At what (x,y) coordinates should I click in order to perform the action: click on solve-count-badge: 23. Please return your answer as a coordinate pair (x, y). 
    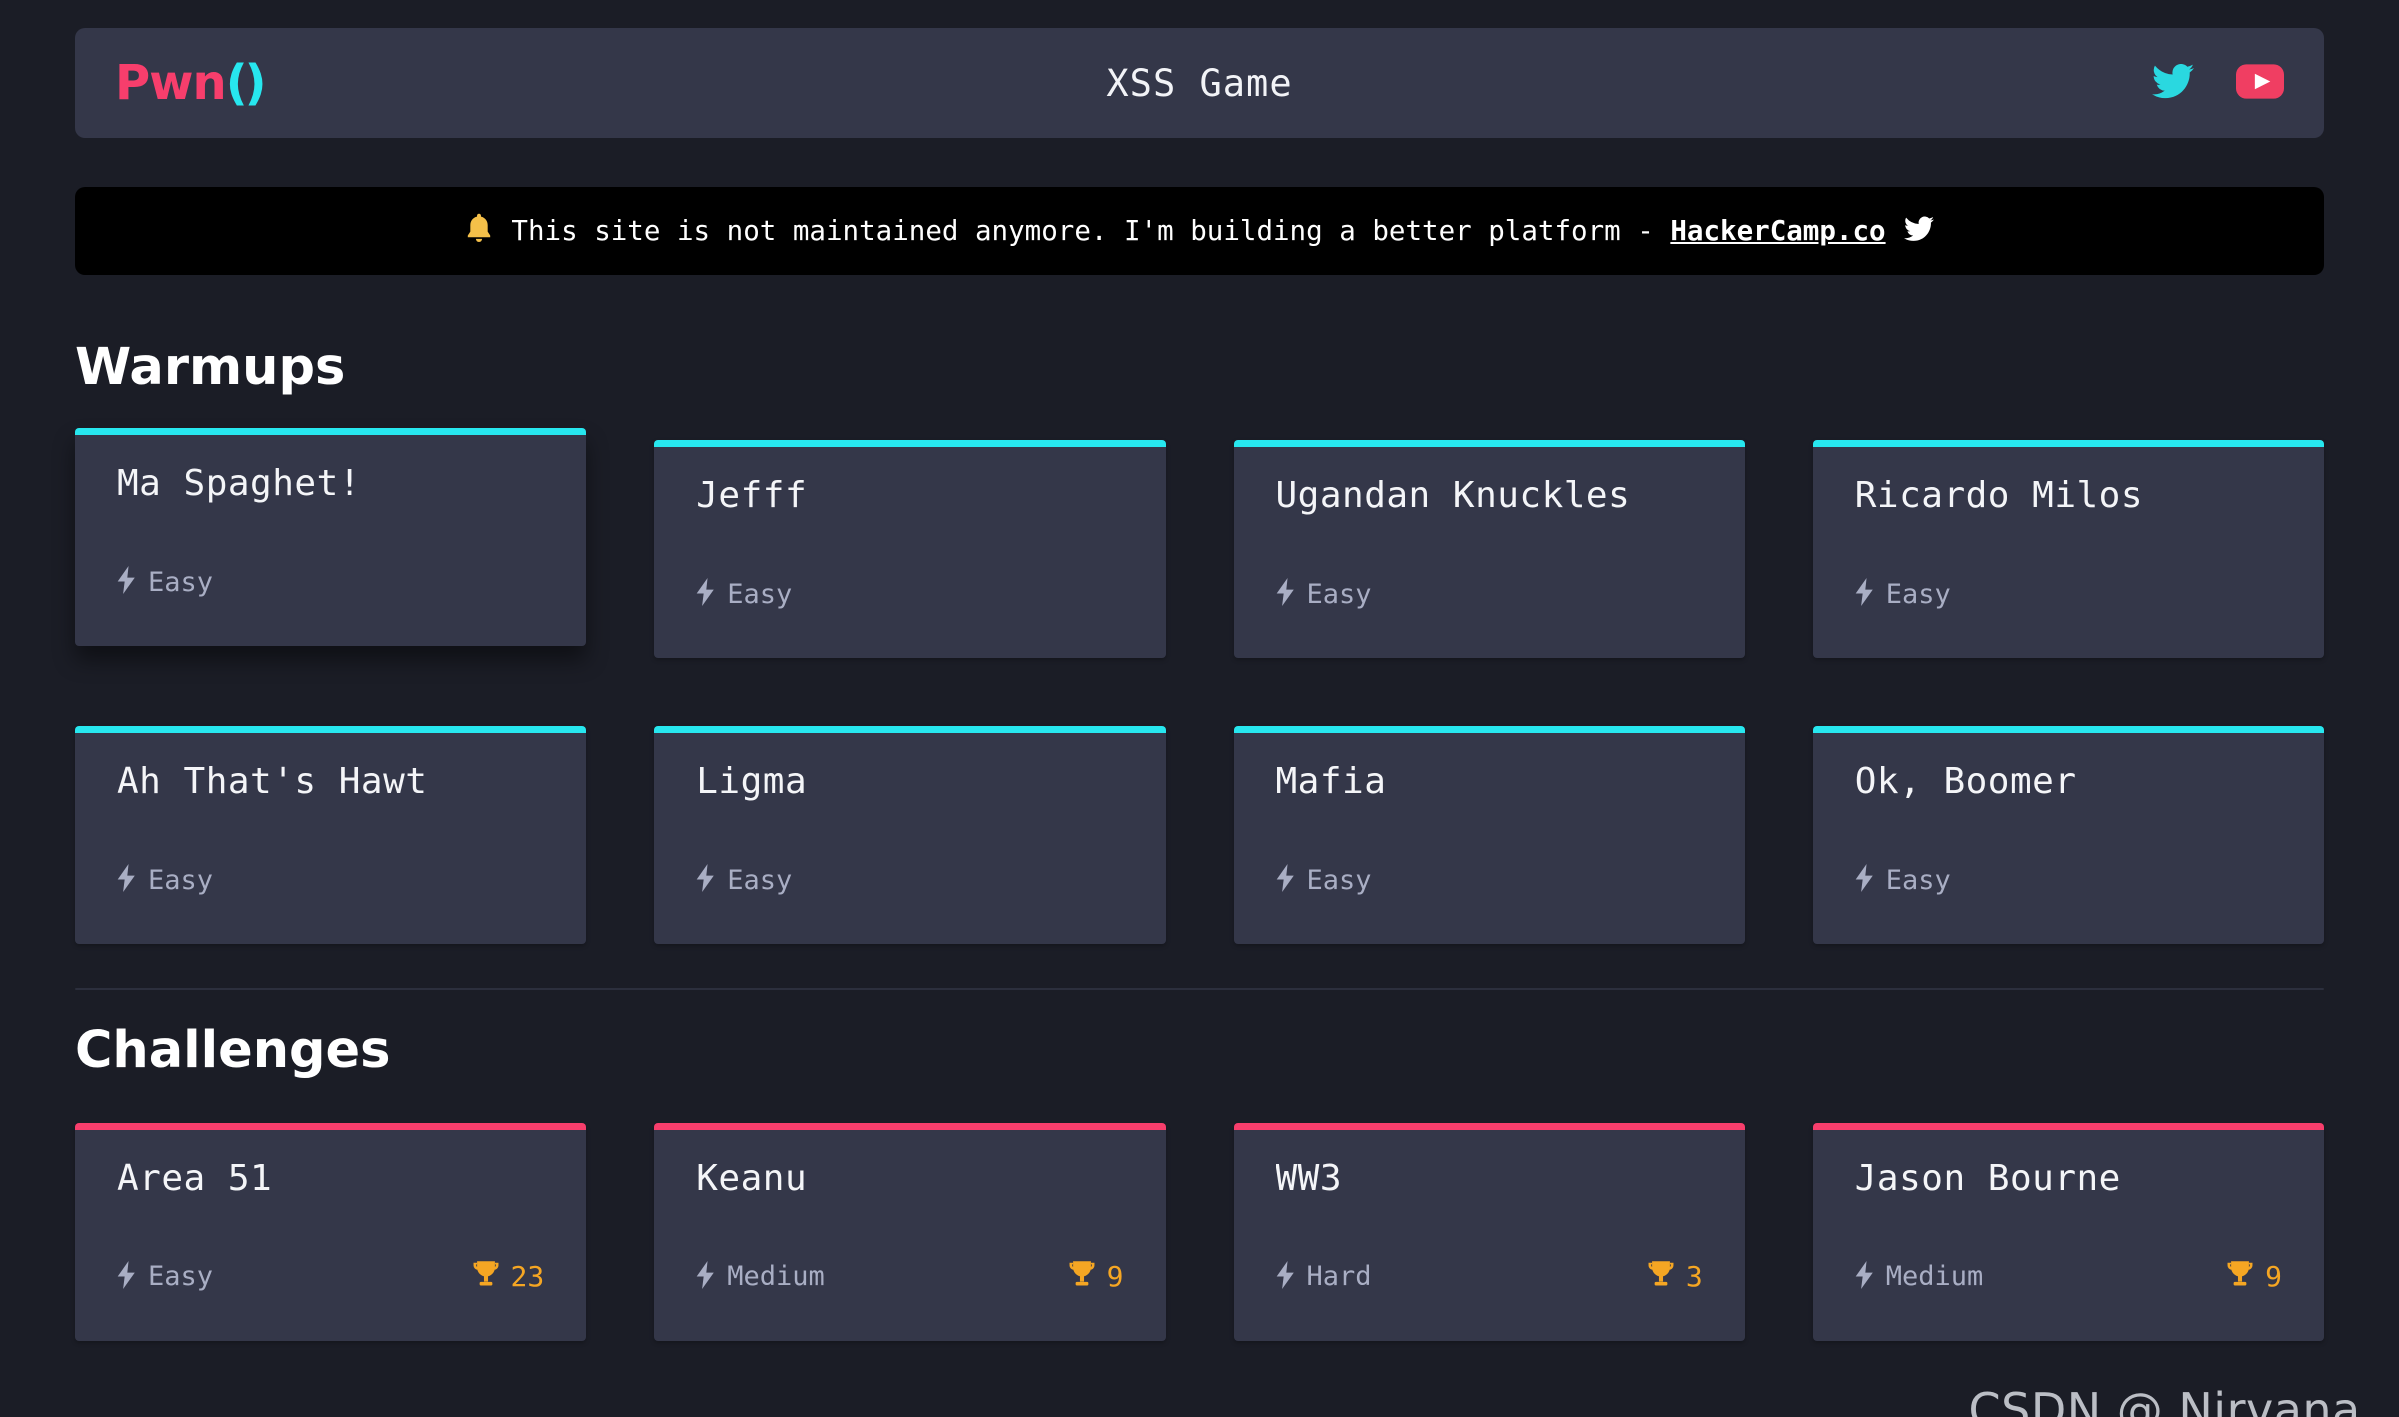
    Looking at the image, I should click on (508, 1276).